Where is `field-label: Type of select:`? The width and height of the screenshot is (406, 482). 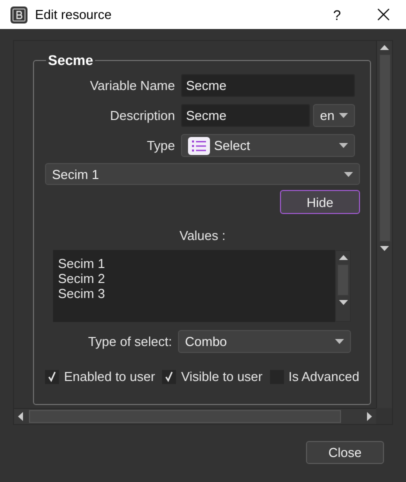
field-label: Type of select: is located at coordinates (130, 341).